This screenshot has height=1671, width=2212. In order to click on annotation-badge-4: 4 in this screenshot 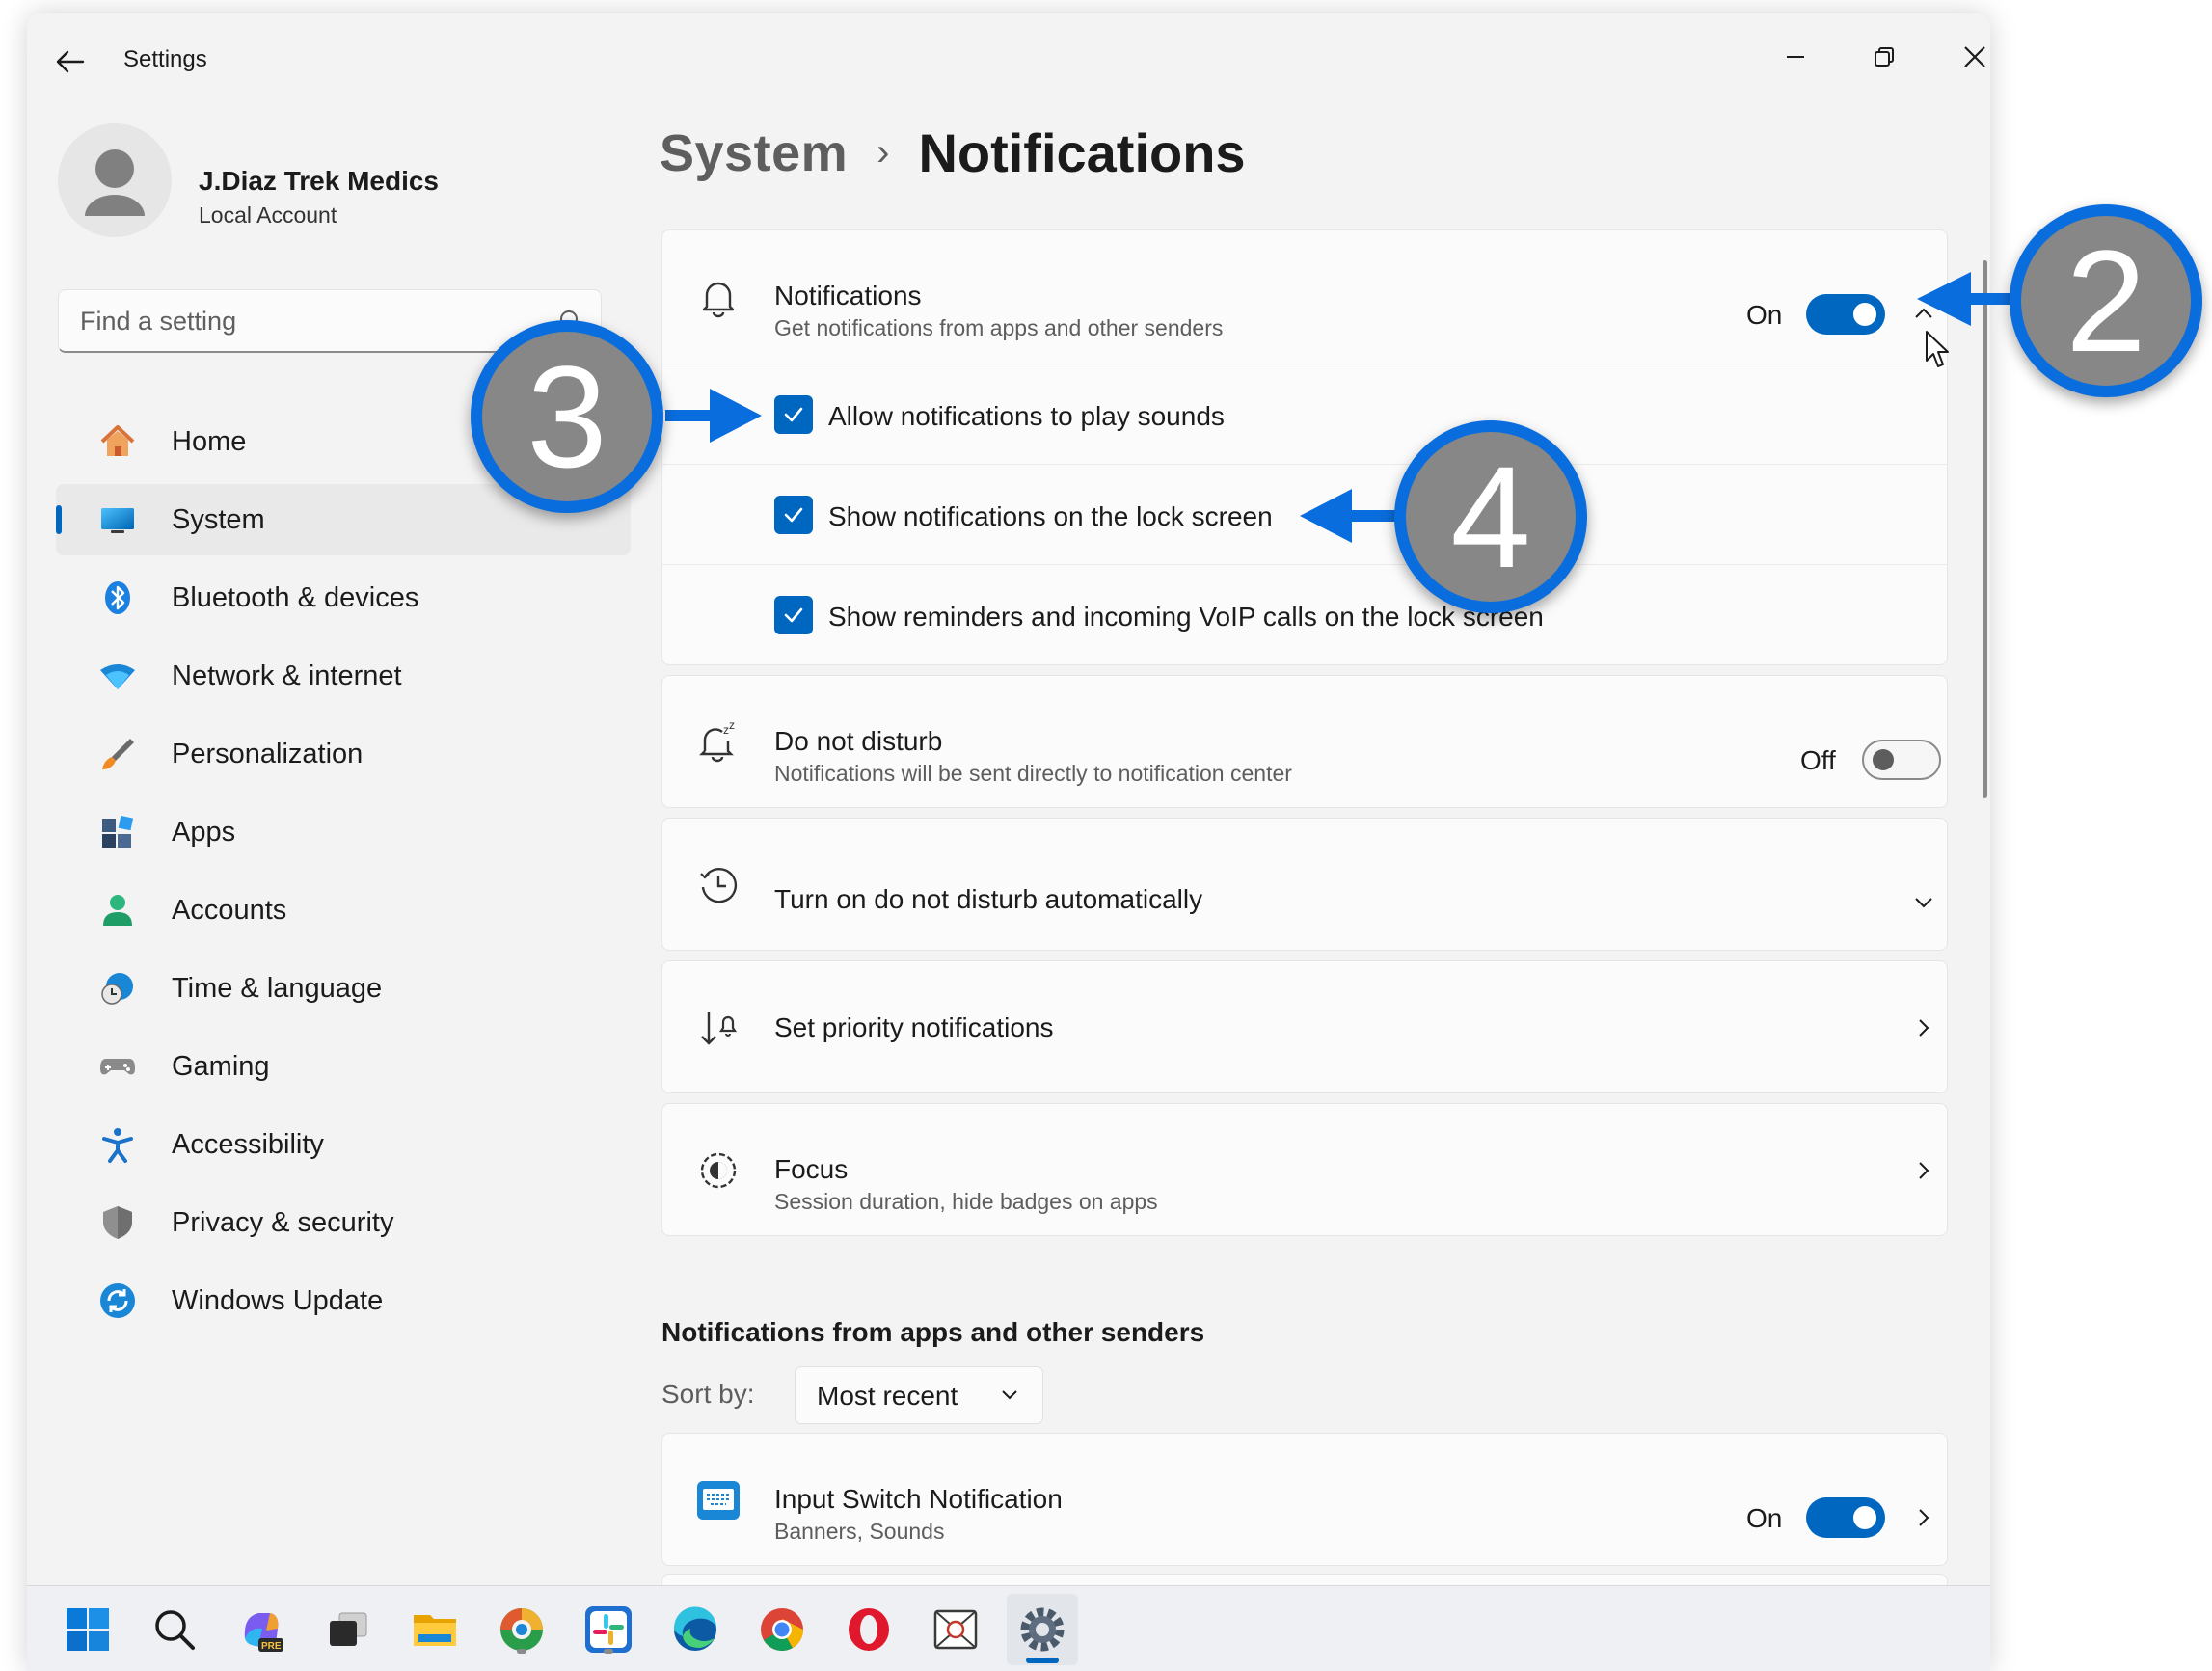, I will do `click(1490, 516)`.